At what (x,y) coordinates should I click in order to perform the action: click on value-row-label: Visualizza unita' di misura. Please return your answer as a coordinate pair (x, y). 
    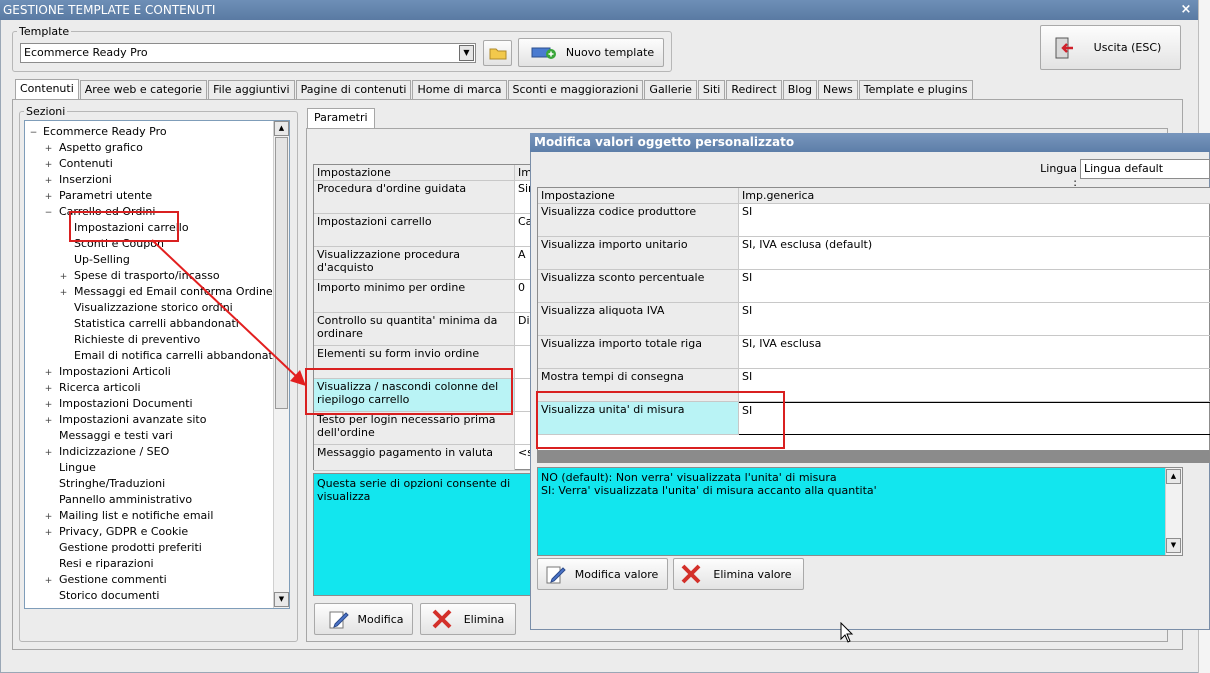
    Looking at the image, I should click on (638, 418).